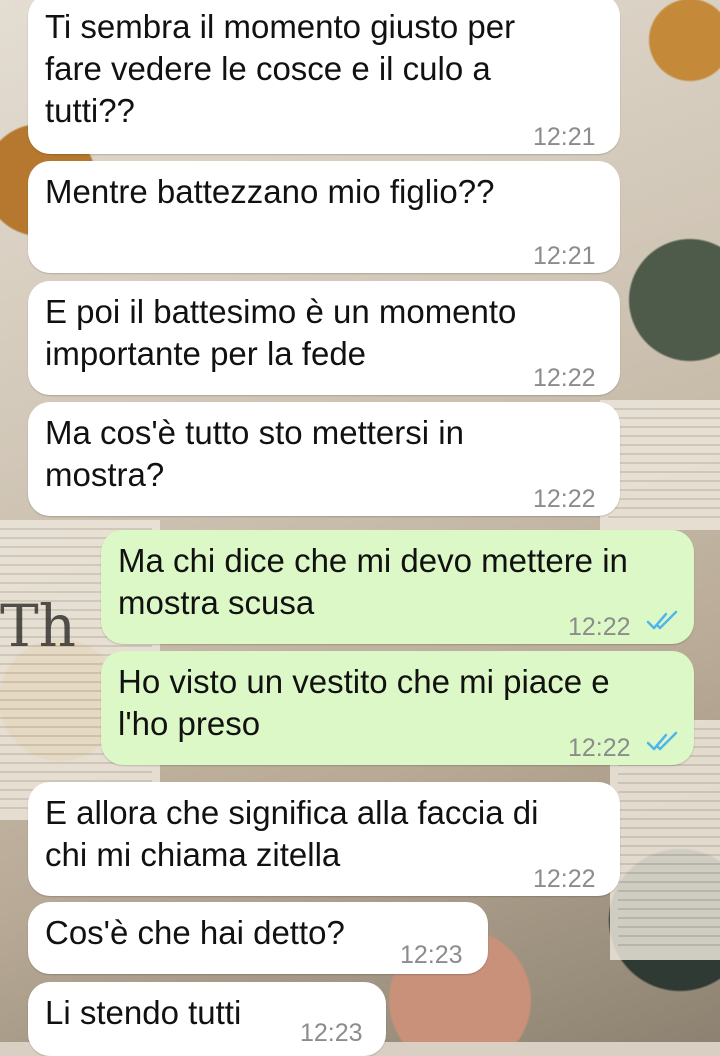 The height and width of the screenshot is (1056, 720). What do you see at coordinates (254, 453) in the screenshot?
I see `message-text: Ma cos'è tutto sto mettersi in mostra?` at bounding box center [254, 453].